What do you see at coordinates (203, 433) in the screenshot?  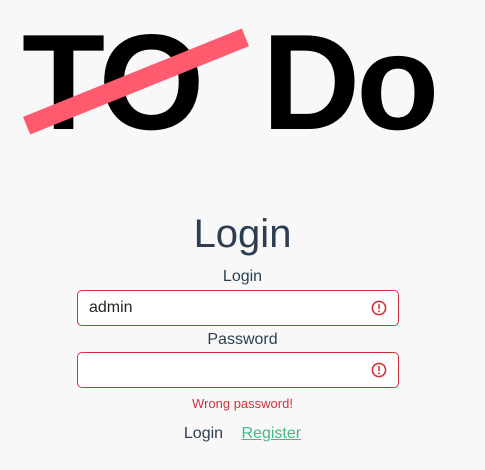 I see `login-button: Login` at bounding box center [203, 433].